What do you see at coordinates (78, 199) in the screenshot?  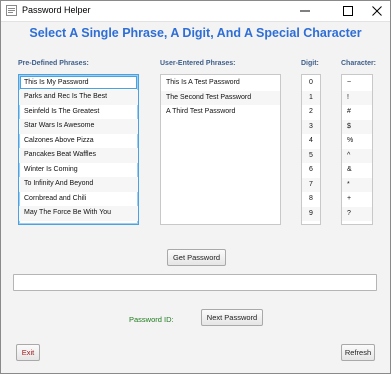 I see `list-item: Cornbread and Chili` at bounding box center [78, 199].